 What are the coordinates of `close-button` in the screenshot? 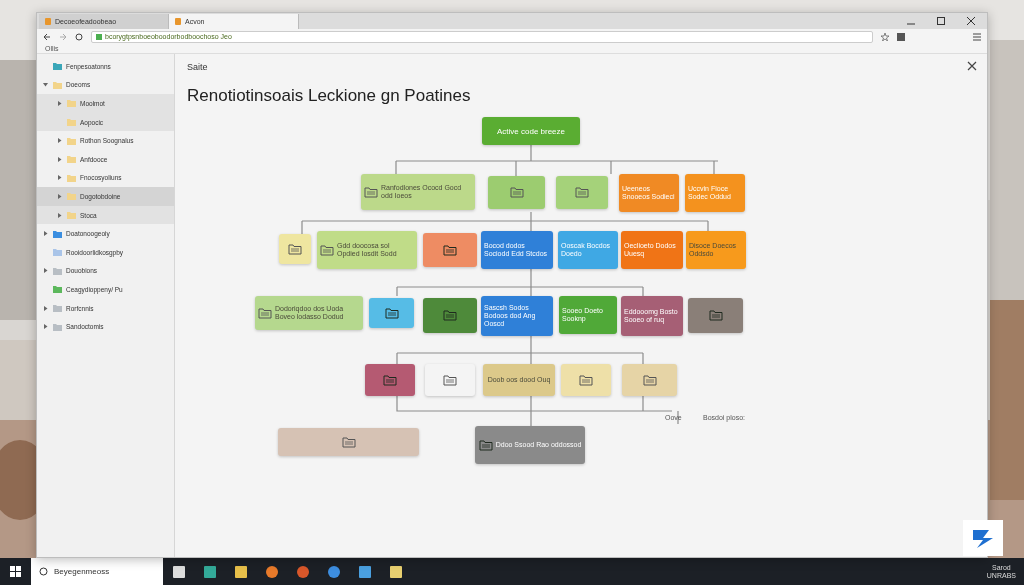 It's located at (972, 66).